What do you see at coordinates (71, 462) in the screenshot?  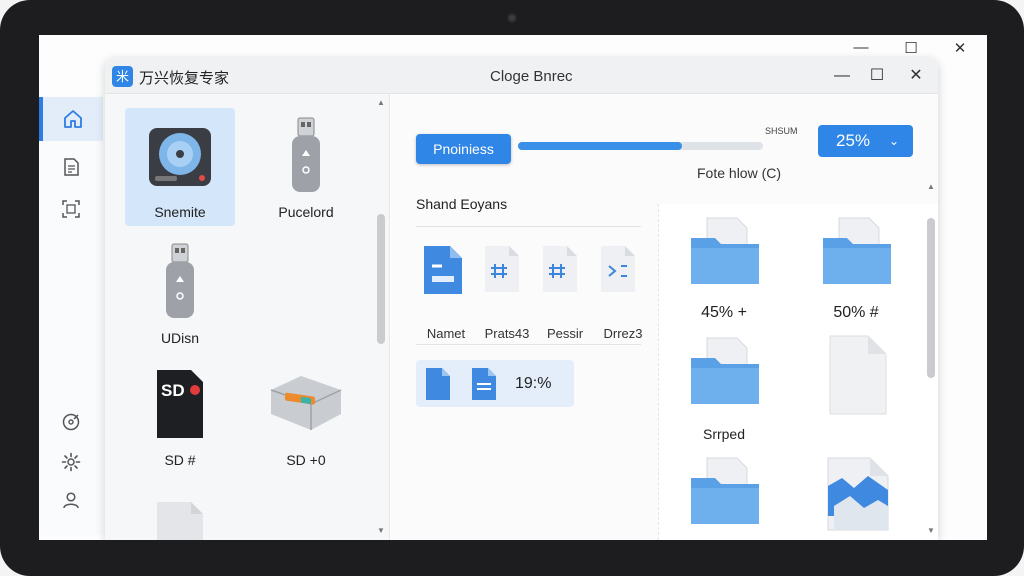 I see `gear-icon` at bounding box center [71, 462].